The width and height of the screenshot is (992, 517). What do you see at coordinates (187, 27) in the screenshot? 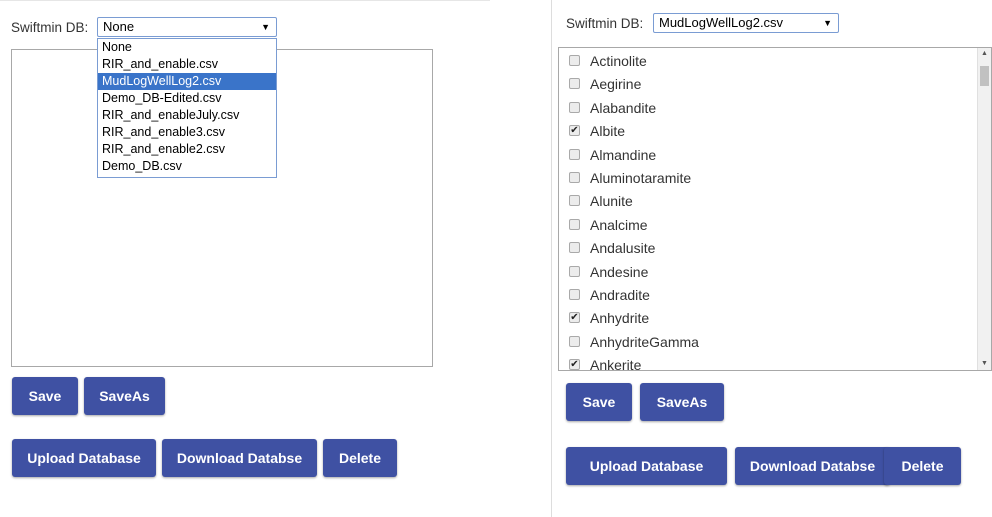
I see `db-select: None ▼` at bounding box center [187, 27].